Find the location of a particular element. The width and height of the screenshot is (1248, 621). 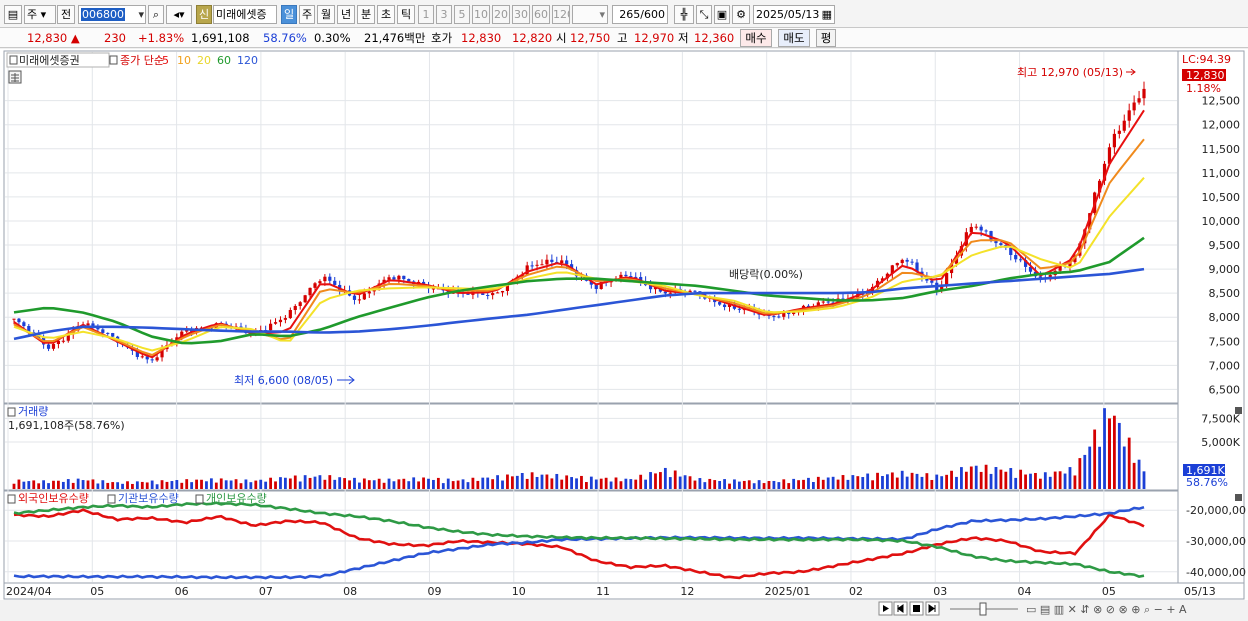

bottom-tool-icons: ▭ ▤ ▥ ✕ ⇵ ⊗ ⊘ ⊗ ⊕ ⌕ − + A is located at coordinates (1106, 609).